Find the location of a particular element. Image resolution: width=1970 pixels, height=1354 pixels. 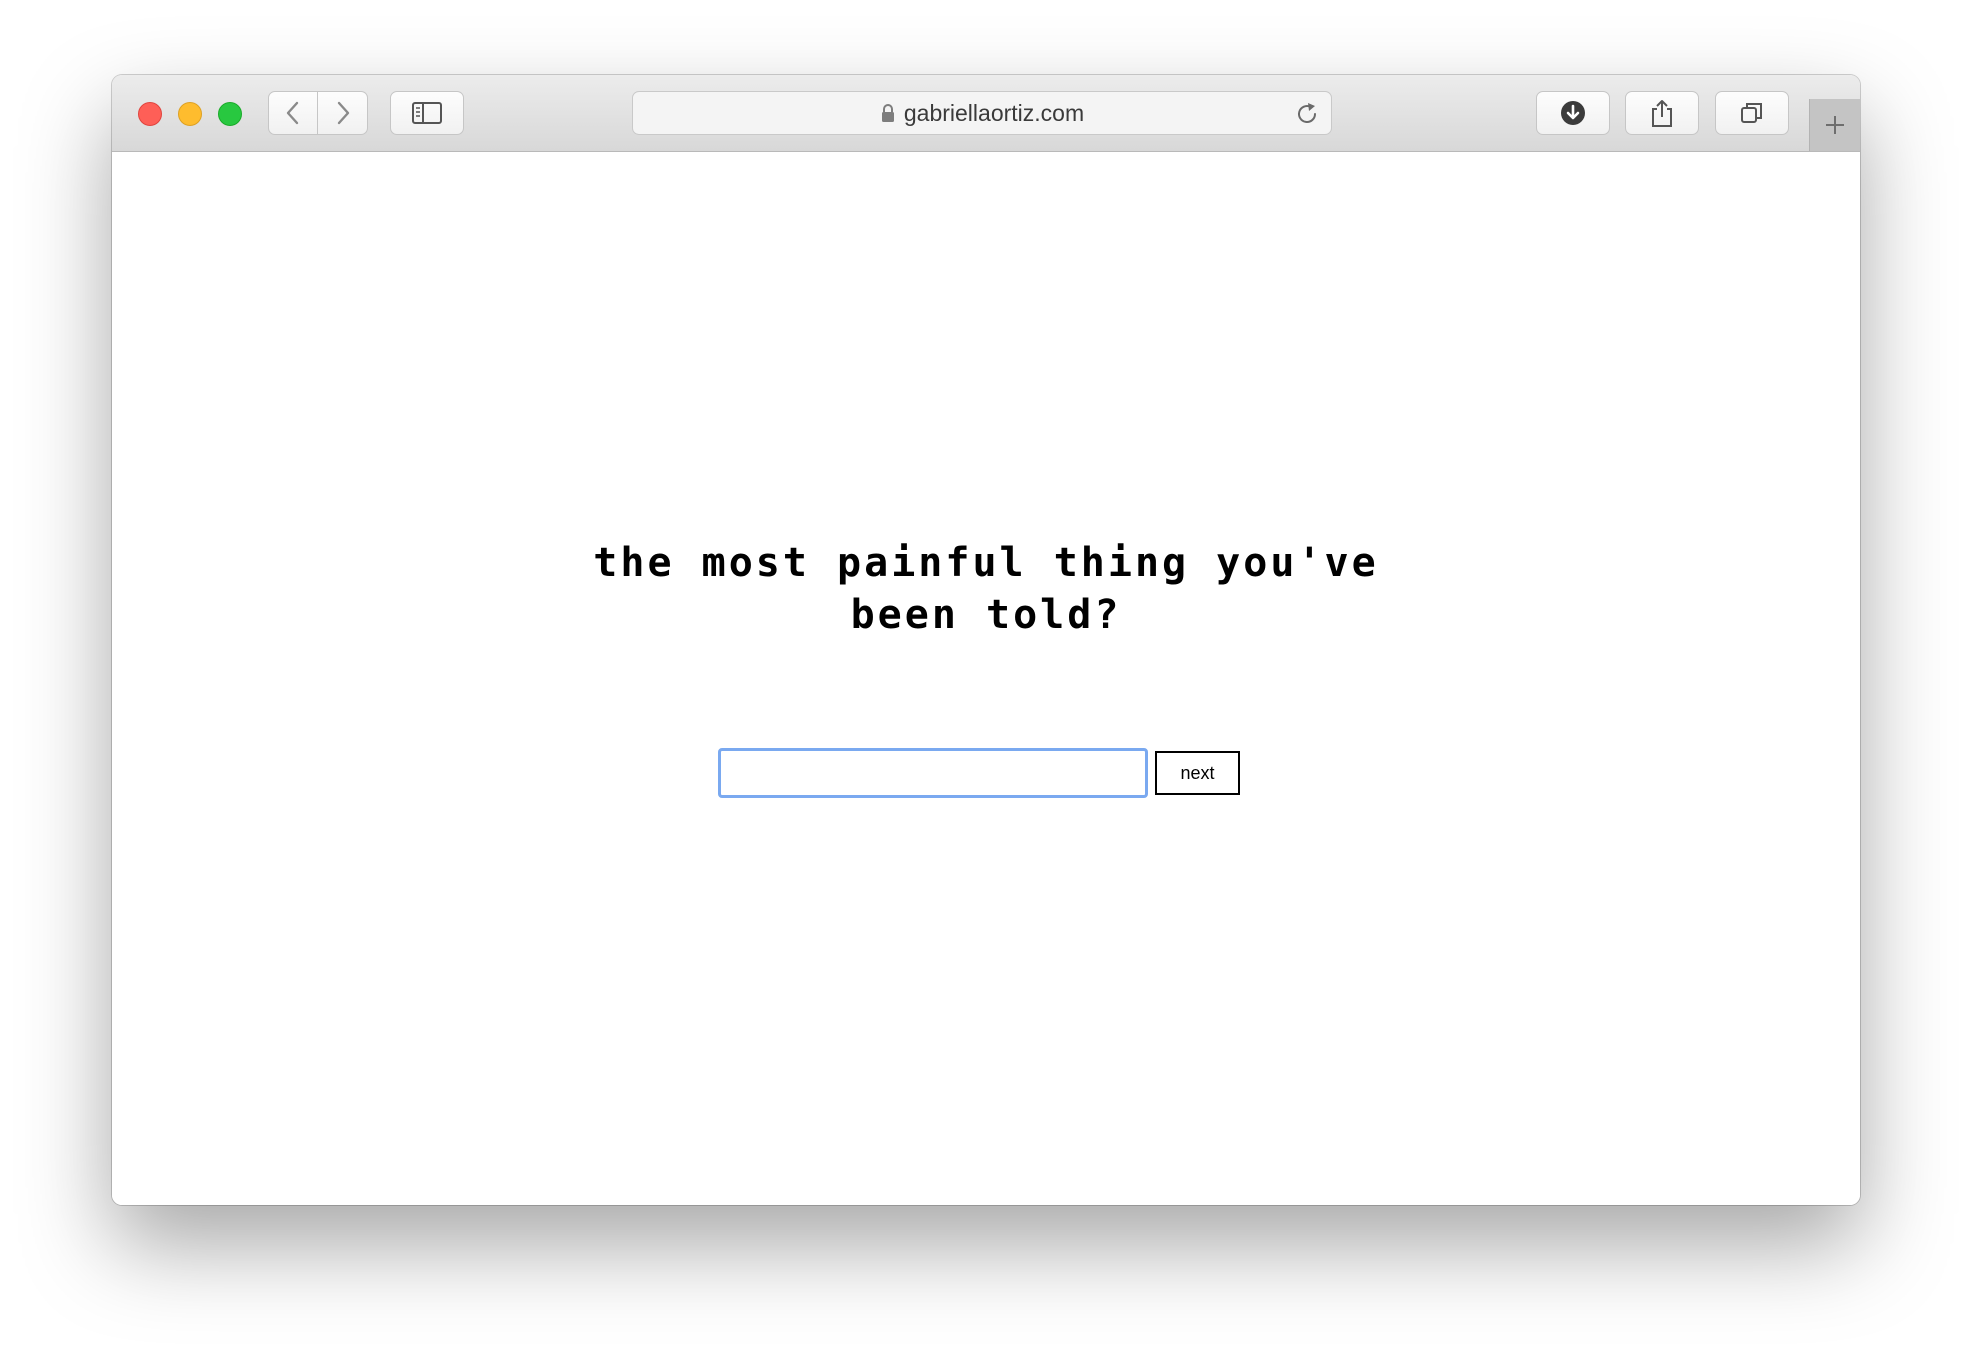

sidebar-toggle-button is located at coordinates (427, 113).